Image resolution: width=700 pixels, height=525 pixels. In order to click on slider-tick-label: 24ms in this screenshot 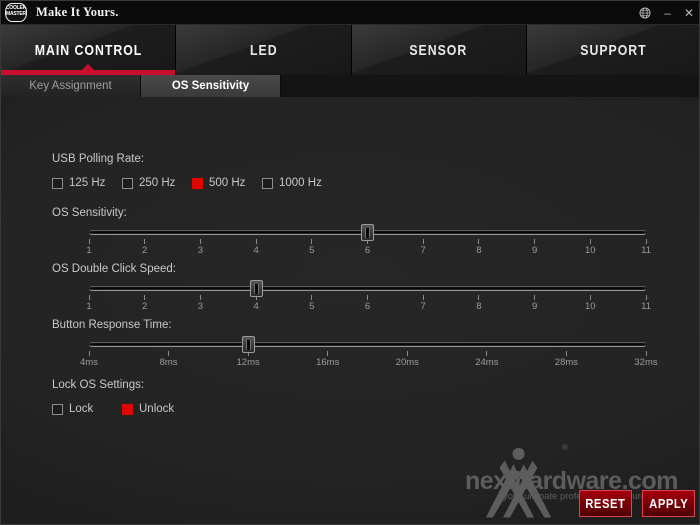, I will do `click(487, 362)`.